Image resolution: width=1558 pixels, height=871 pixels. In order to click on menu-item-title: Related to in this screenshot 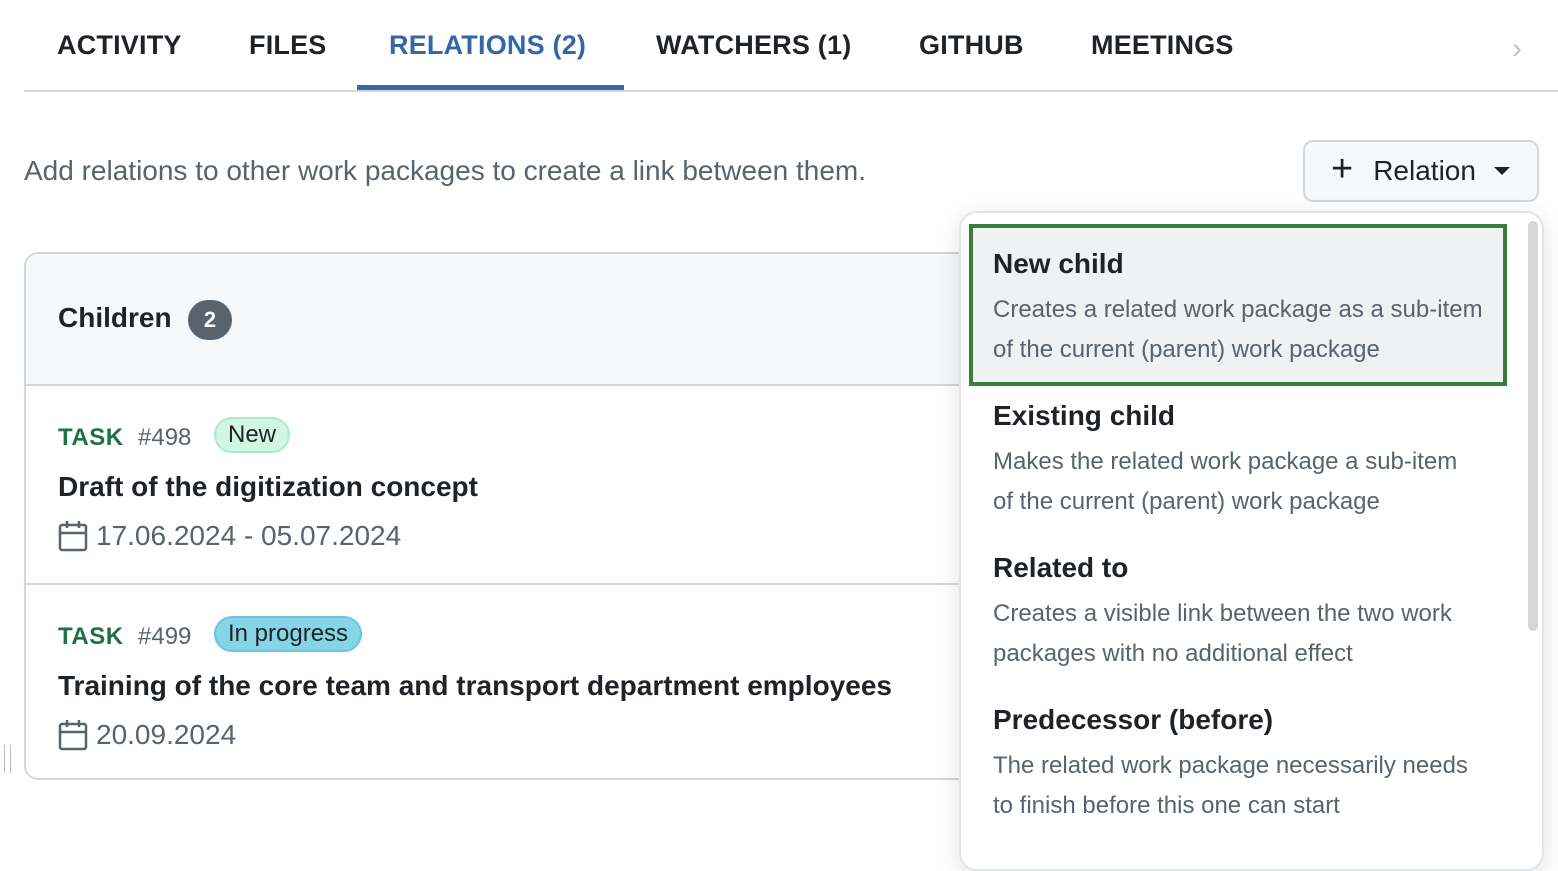, I will do `click(1061, 567)`.